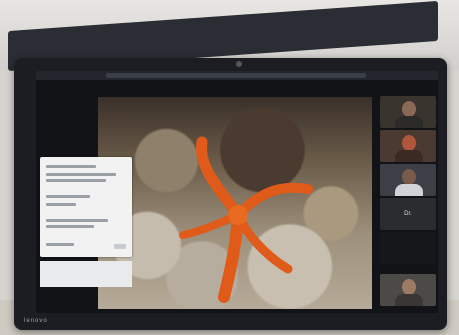  I want to click on chat-input-area, so click(86, 274).